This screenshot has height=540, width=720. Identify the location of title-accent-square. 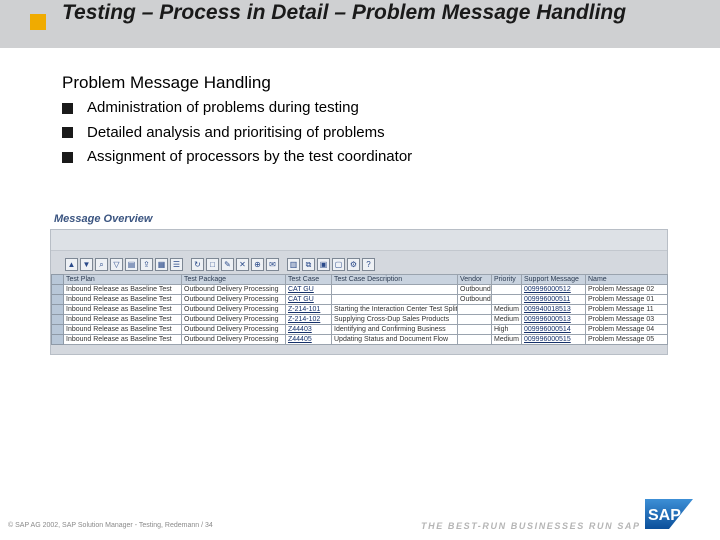
(38, 22).